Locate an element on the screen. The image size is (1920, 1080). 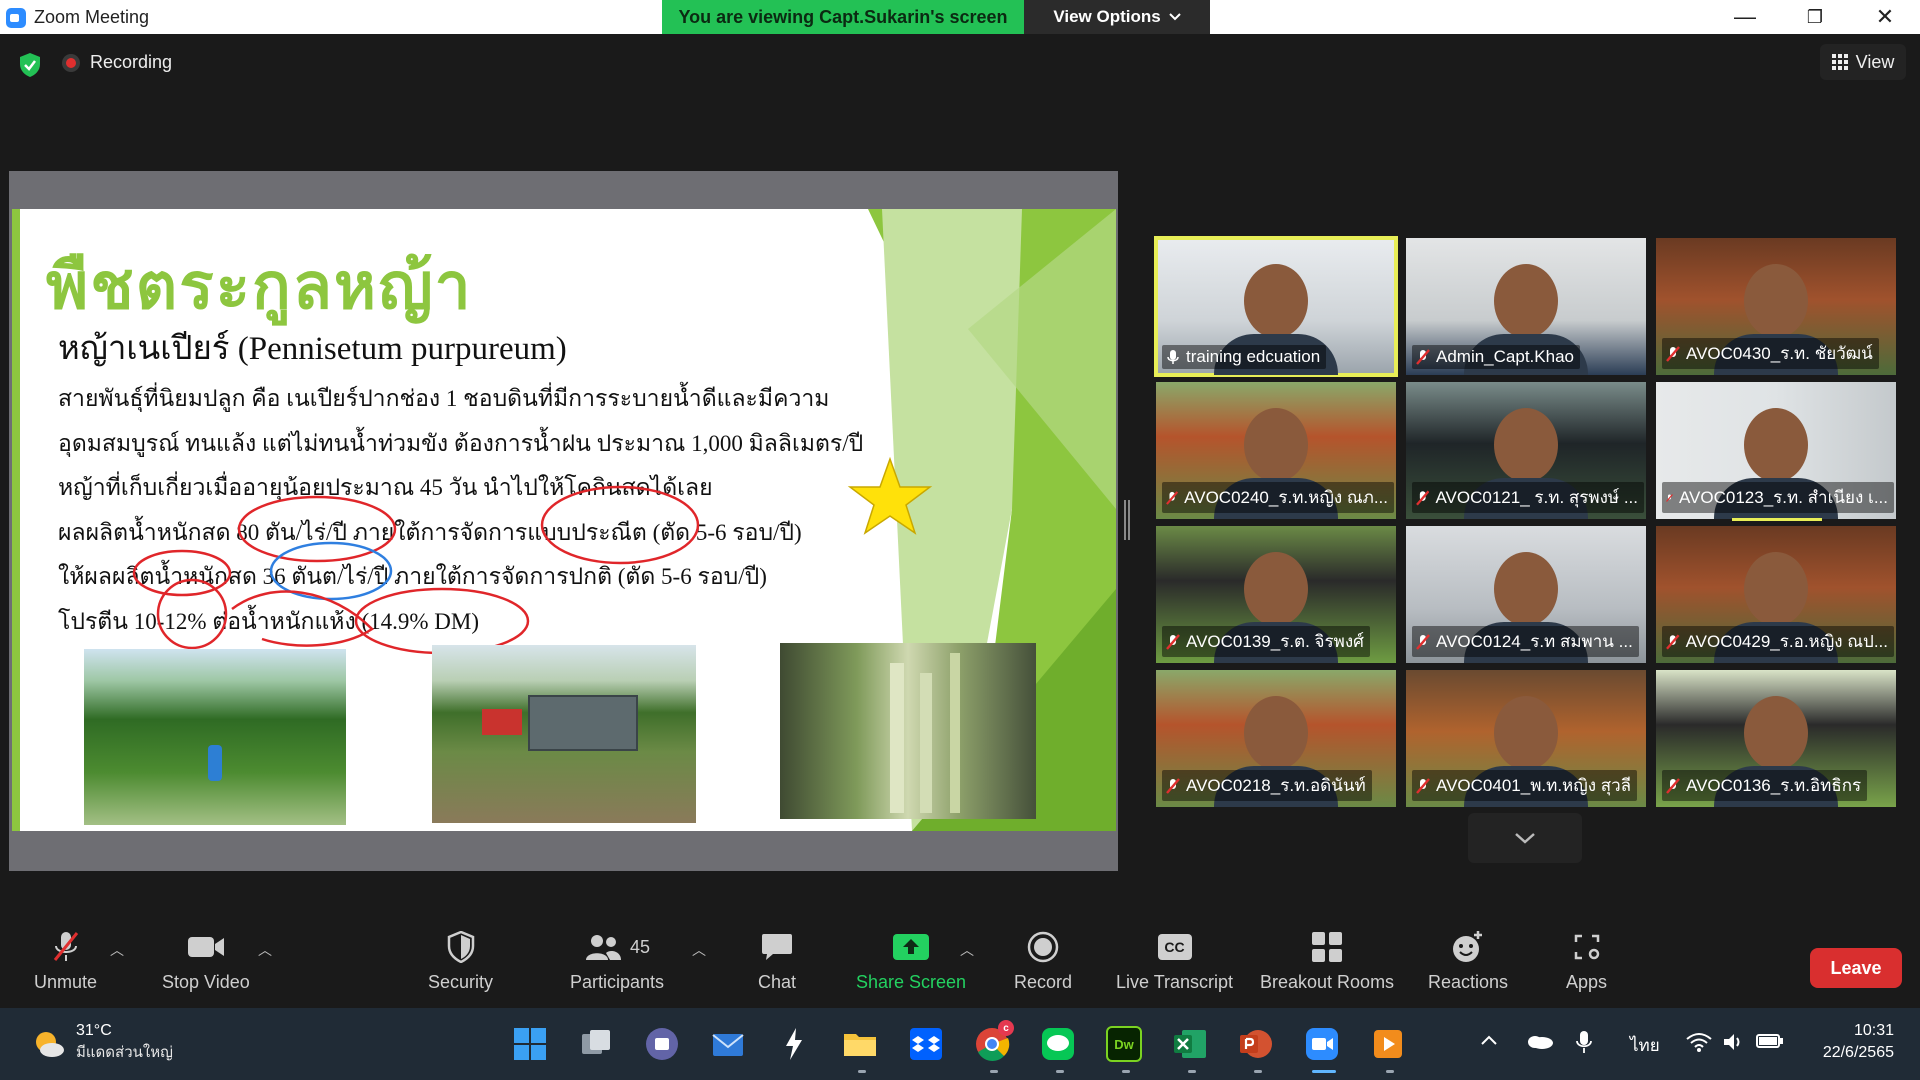
input-language: ไทย is located at coordinates (1645, 1045).